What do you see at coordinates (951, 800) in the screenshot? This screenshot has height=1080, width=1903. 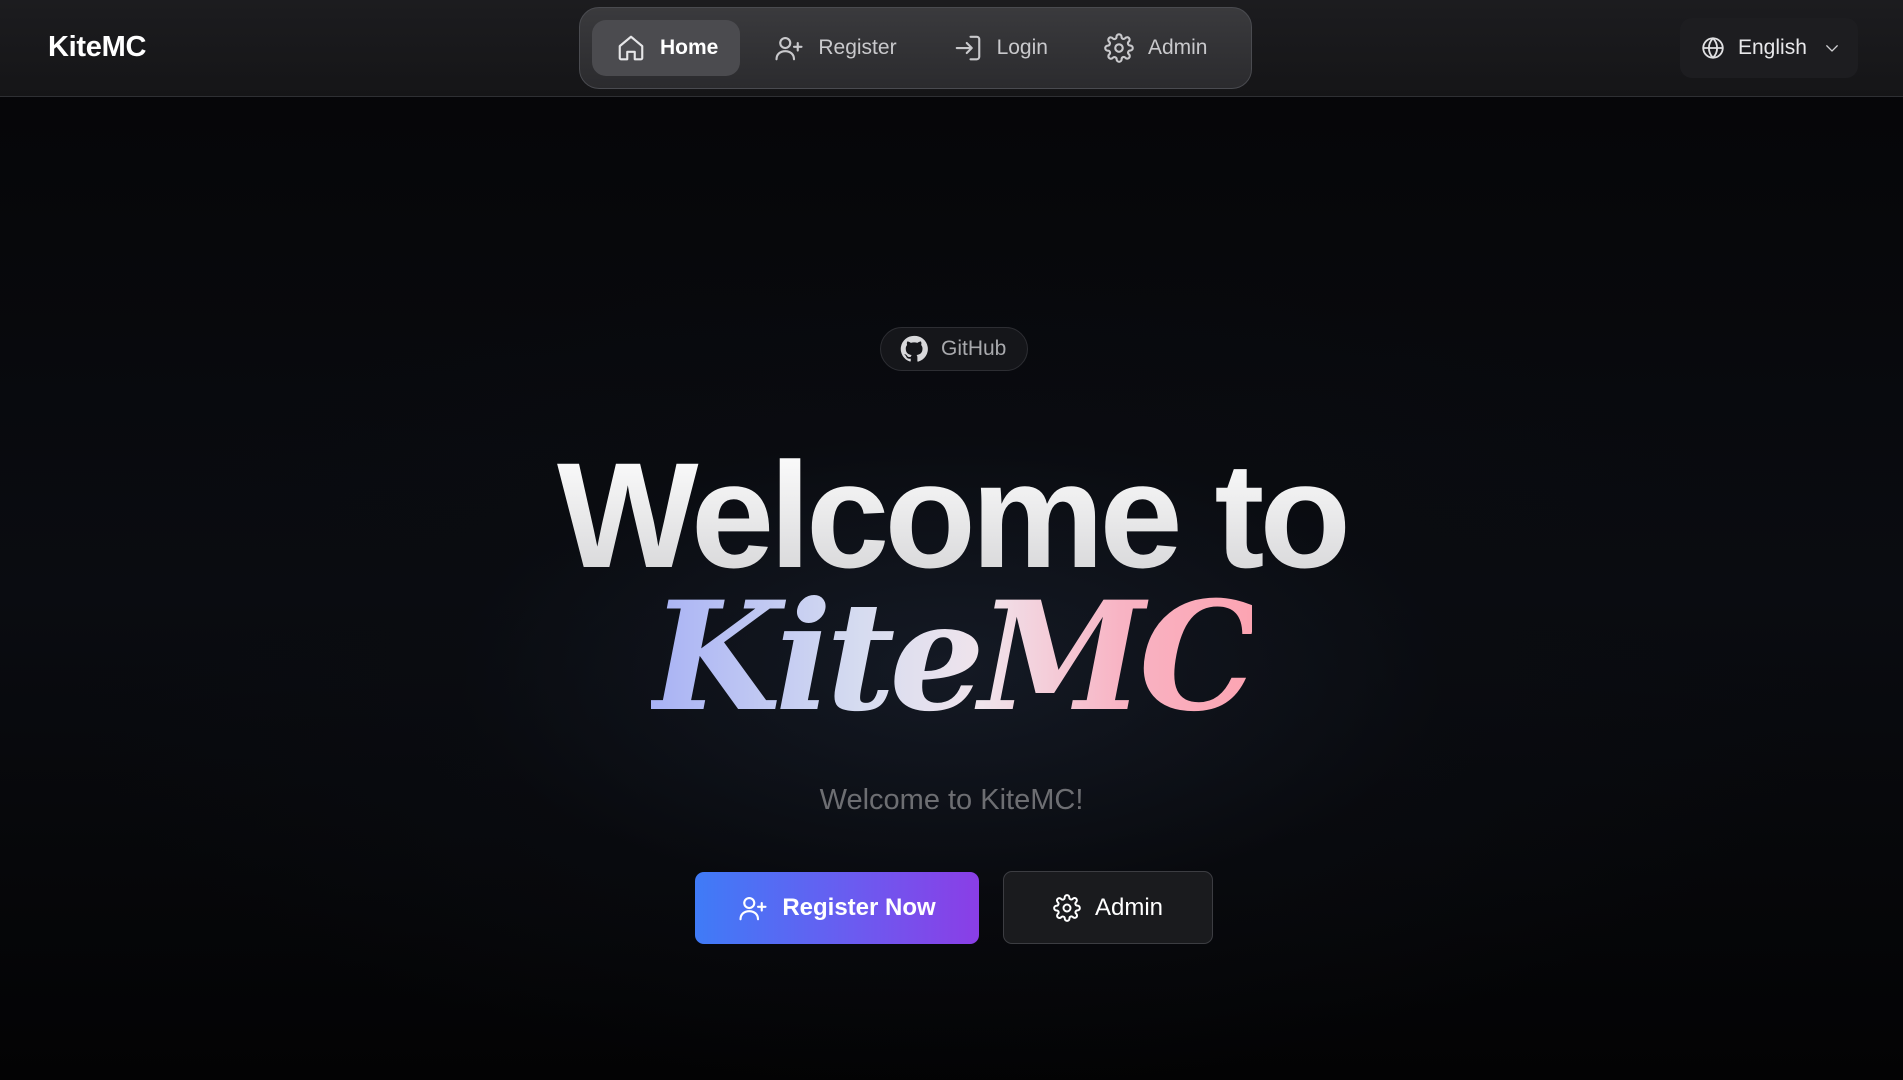 I see `hero-subtitle: Welcome to KiteMC!` at bounding box center [951, 800].